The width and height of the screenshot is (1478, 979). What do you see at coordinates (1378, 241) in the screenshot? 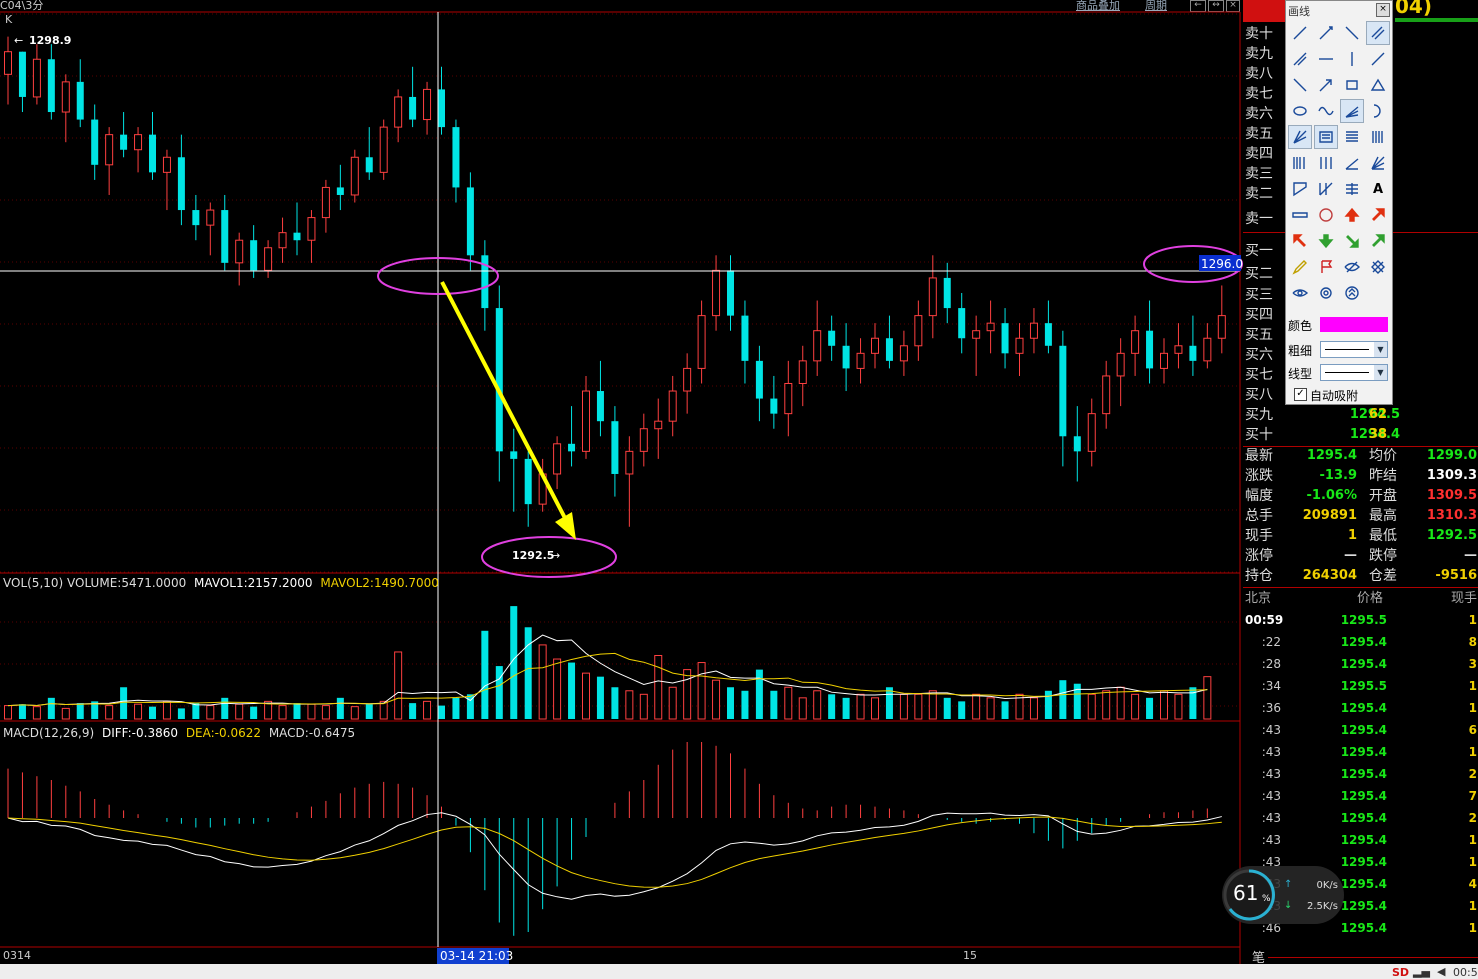
I see `up-right-green-arrow-icon` at bounding box center [1378, 241].